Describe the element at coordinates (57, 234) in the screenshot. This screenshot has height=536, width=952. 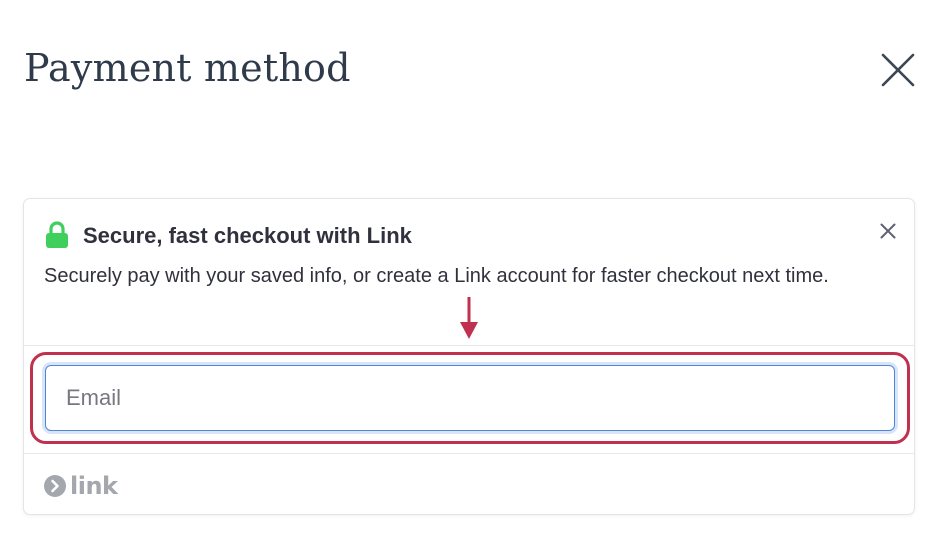
I see `lock-icon` at that location.